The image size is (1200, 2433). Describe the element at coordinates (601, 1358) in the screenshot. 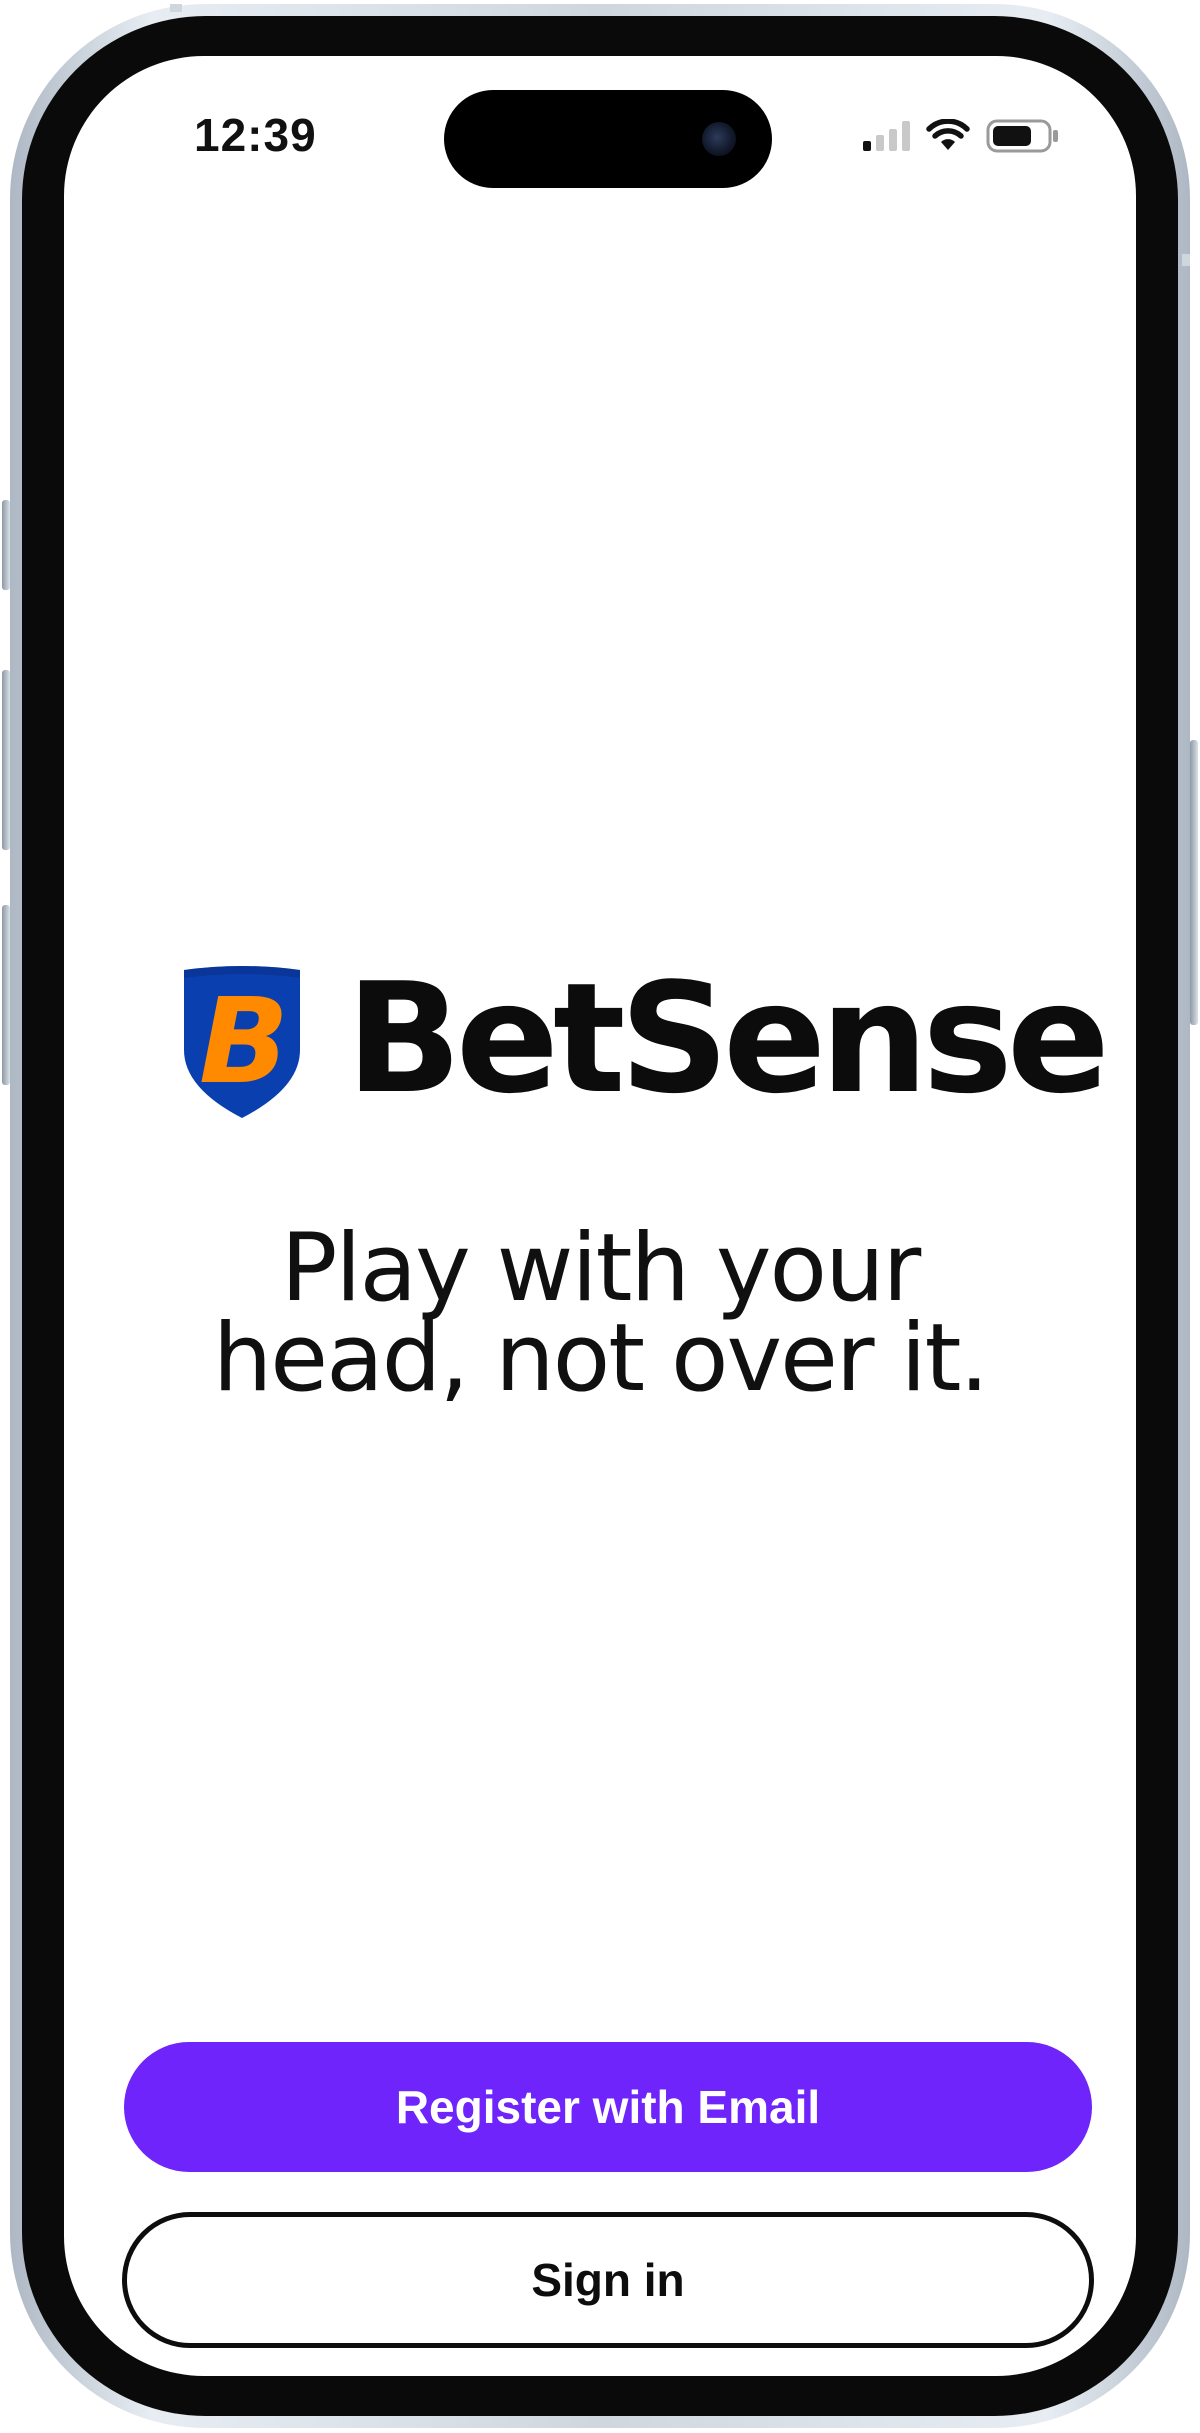

I see `tagline-line-2: head, not over it.` at that location.